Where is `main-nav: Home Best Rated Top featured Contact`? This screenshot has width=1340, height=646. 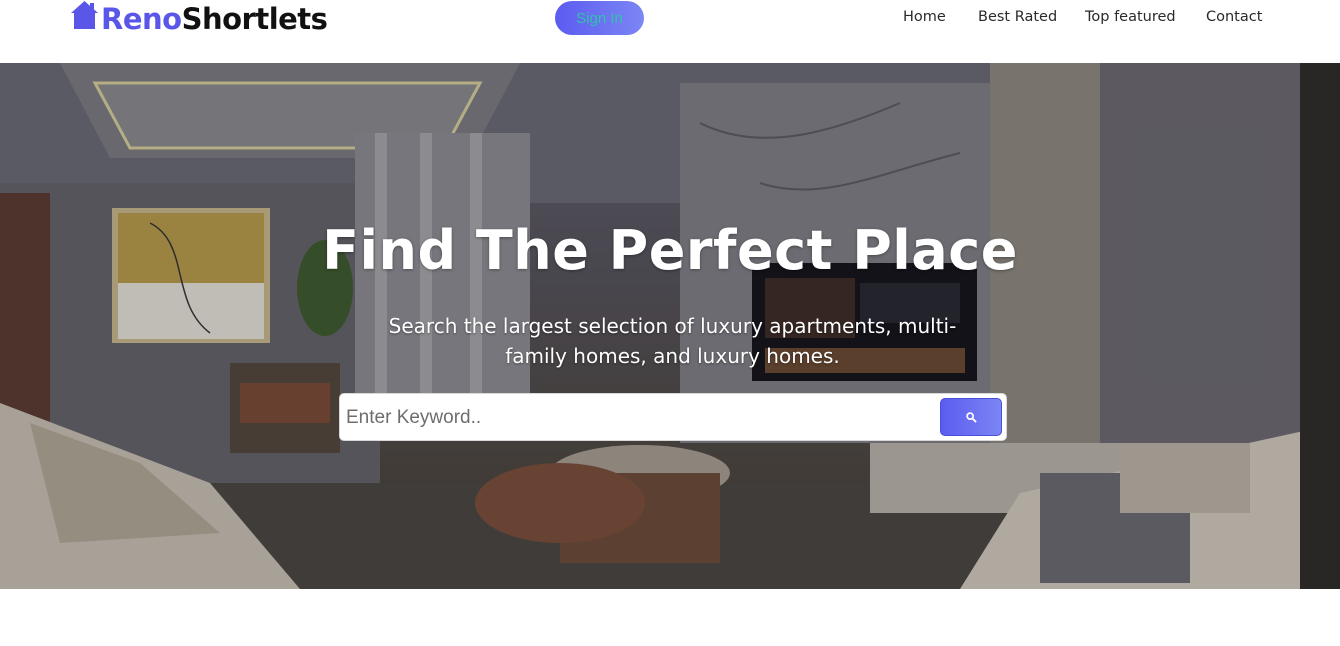 main-nav: Home Best Rated Top featured Contact is located at coordinates (670, 19).